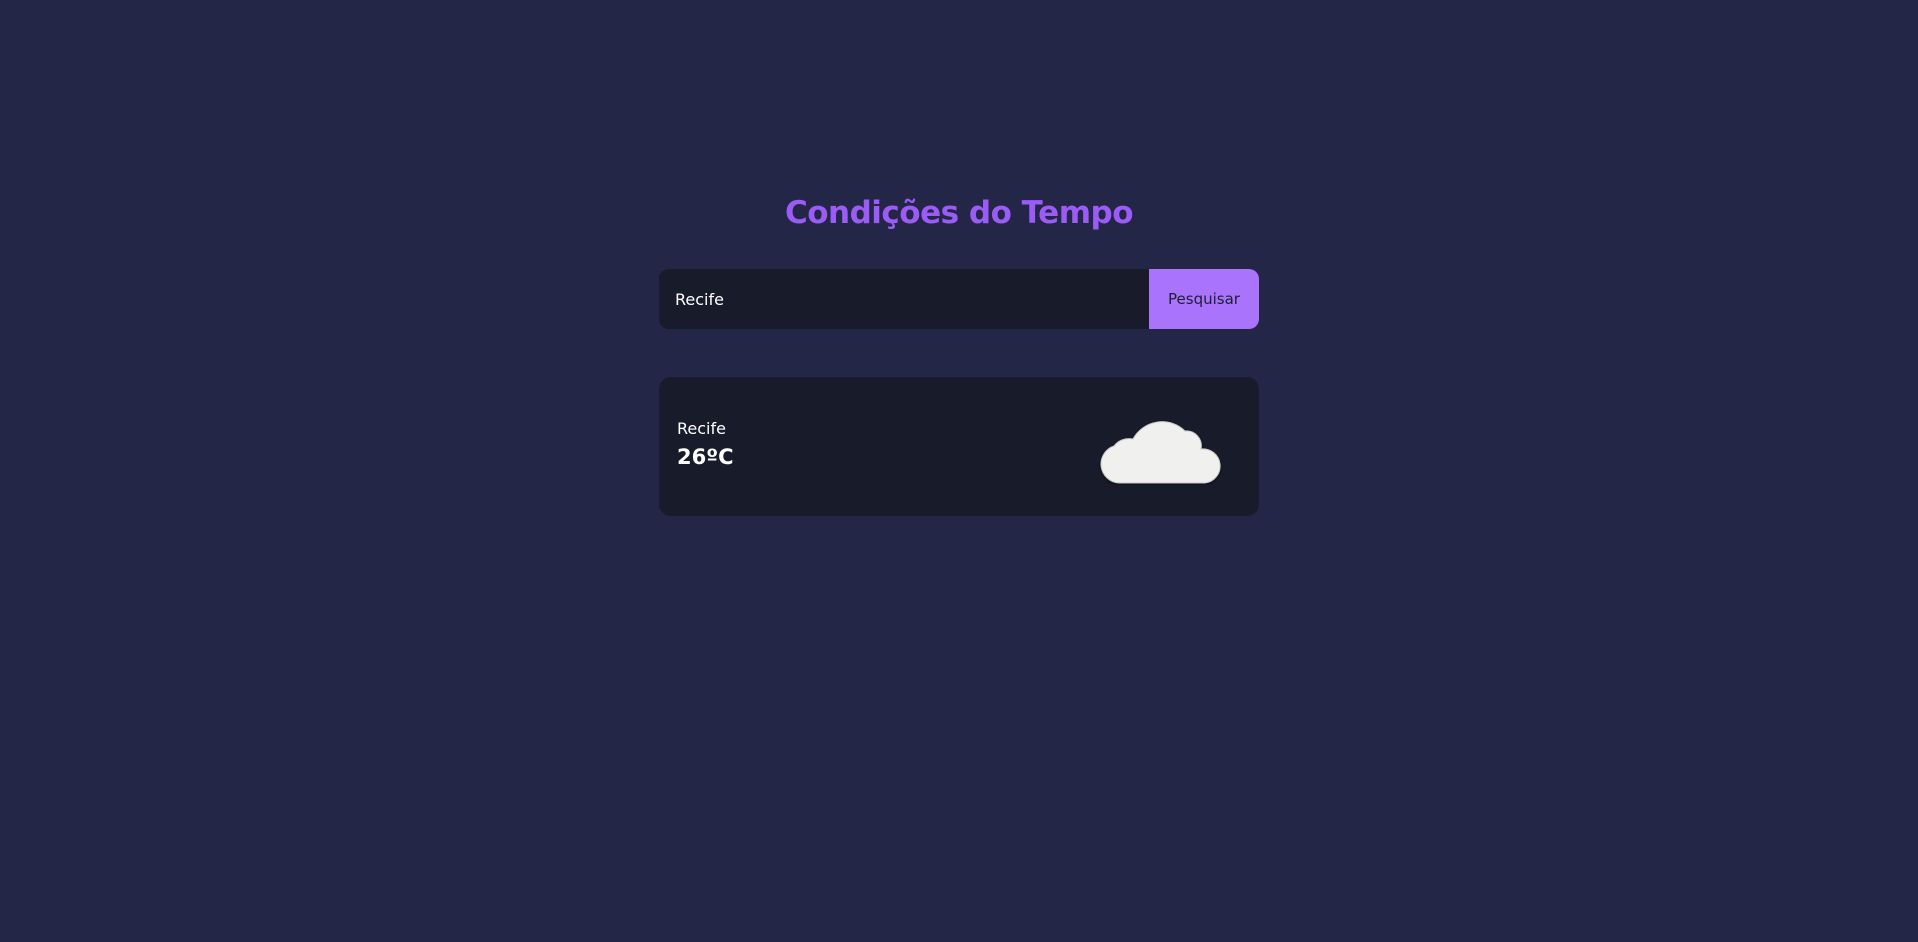 This screenshot has width=1918, height=942. Describe the element at coordinates (959, 213) in the screenshot. I see `page-title: Condições do Tempo` at that location.